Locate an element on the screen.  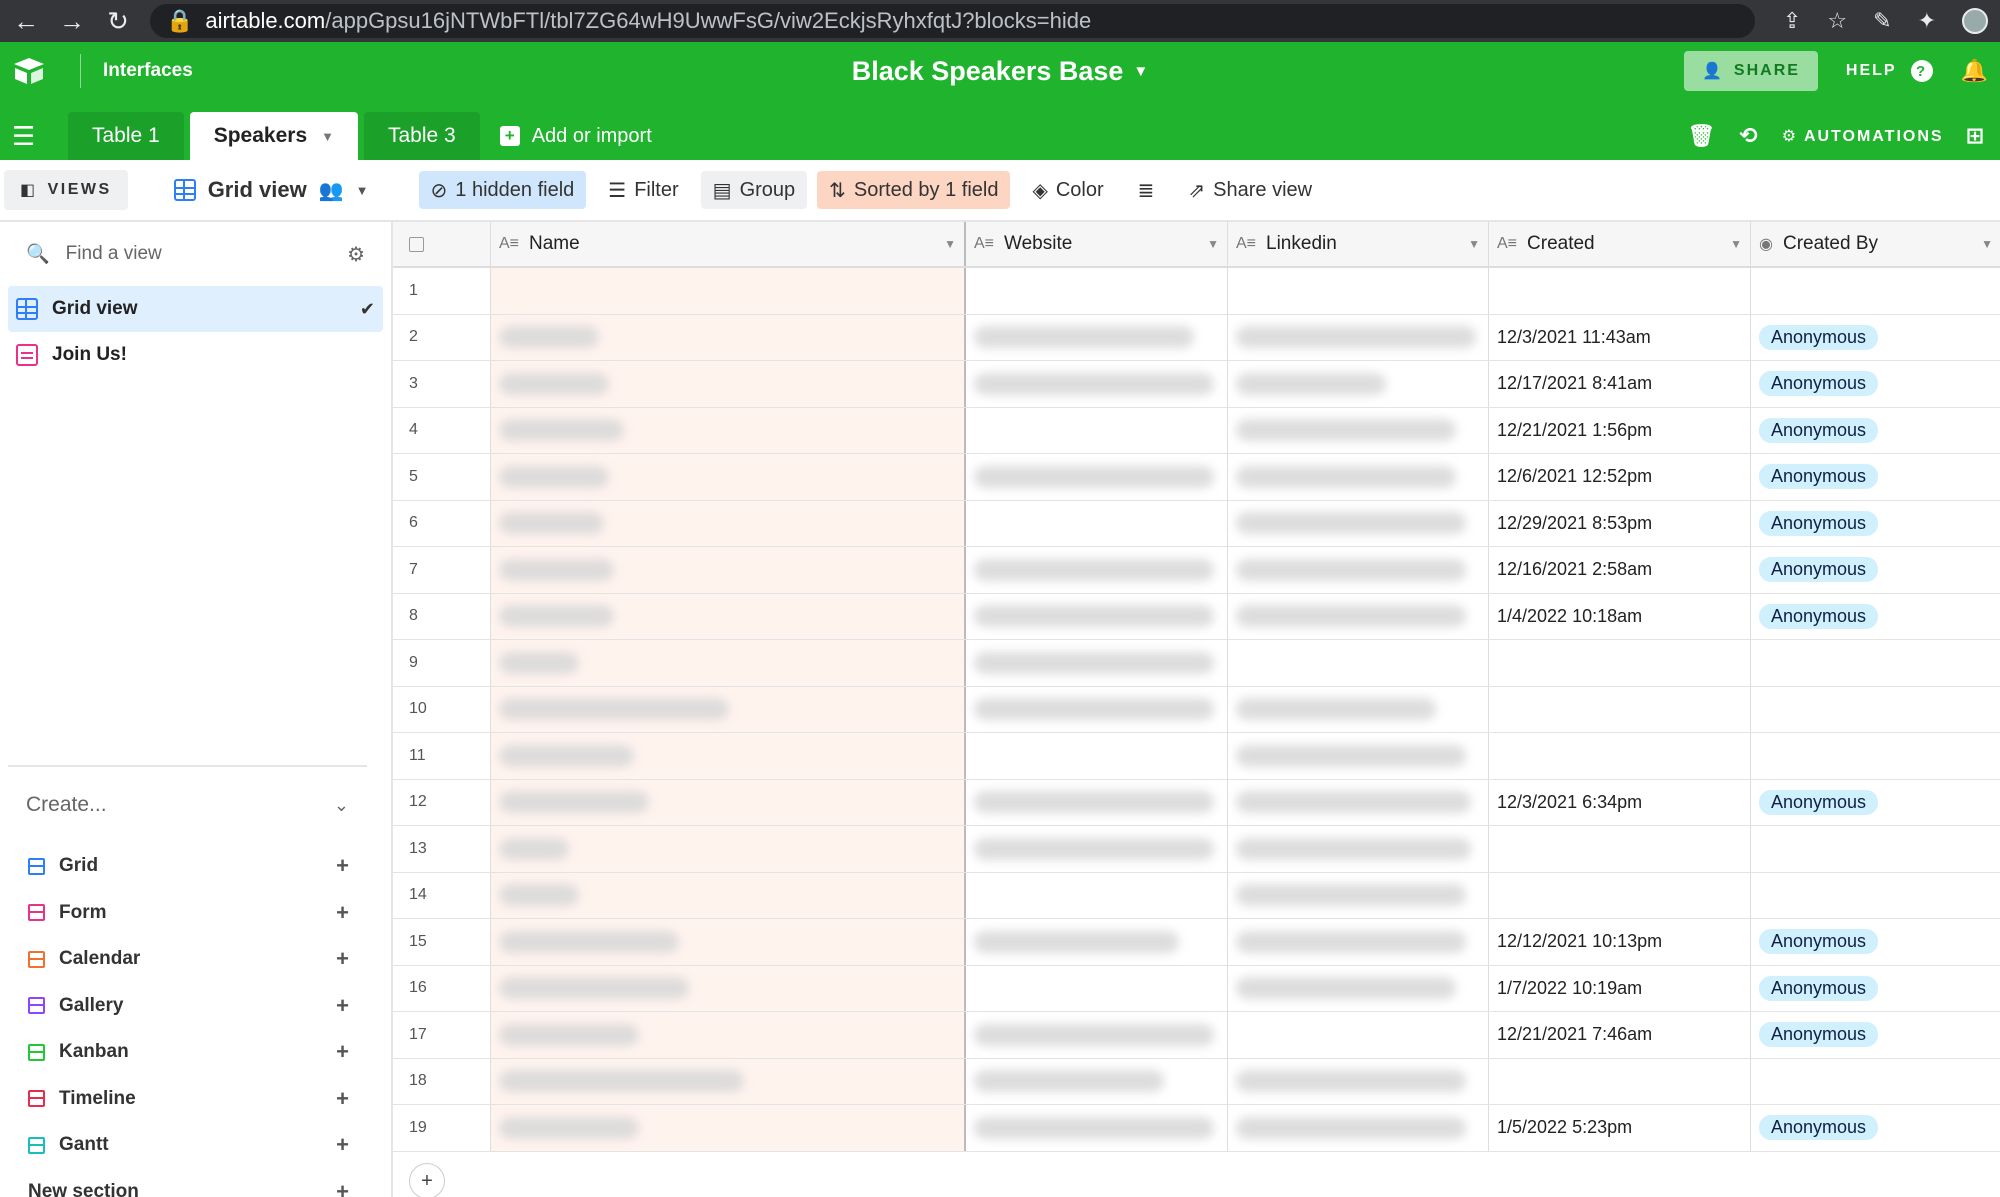
created-cell: 12/3/2021 11:43am is located at coordinates (1620, 337).